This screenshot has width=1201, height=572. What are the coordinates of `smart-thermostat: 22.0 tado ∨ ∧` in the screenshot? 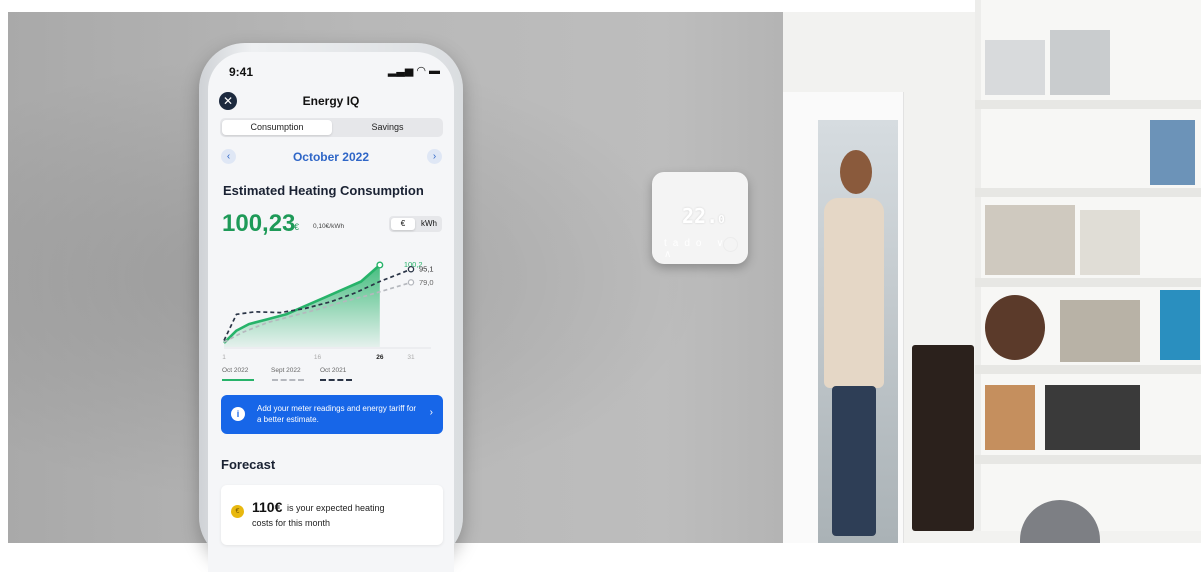 It's located at (700, 218).